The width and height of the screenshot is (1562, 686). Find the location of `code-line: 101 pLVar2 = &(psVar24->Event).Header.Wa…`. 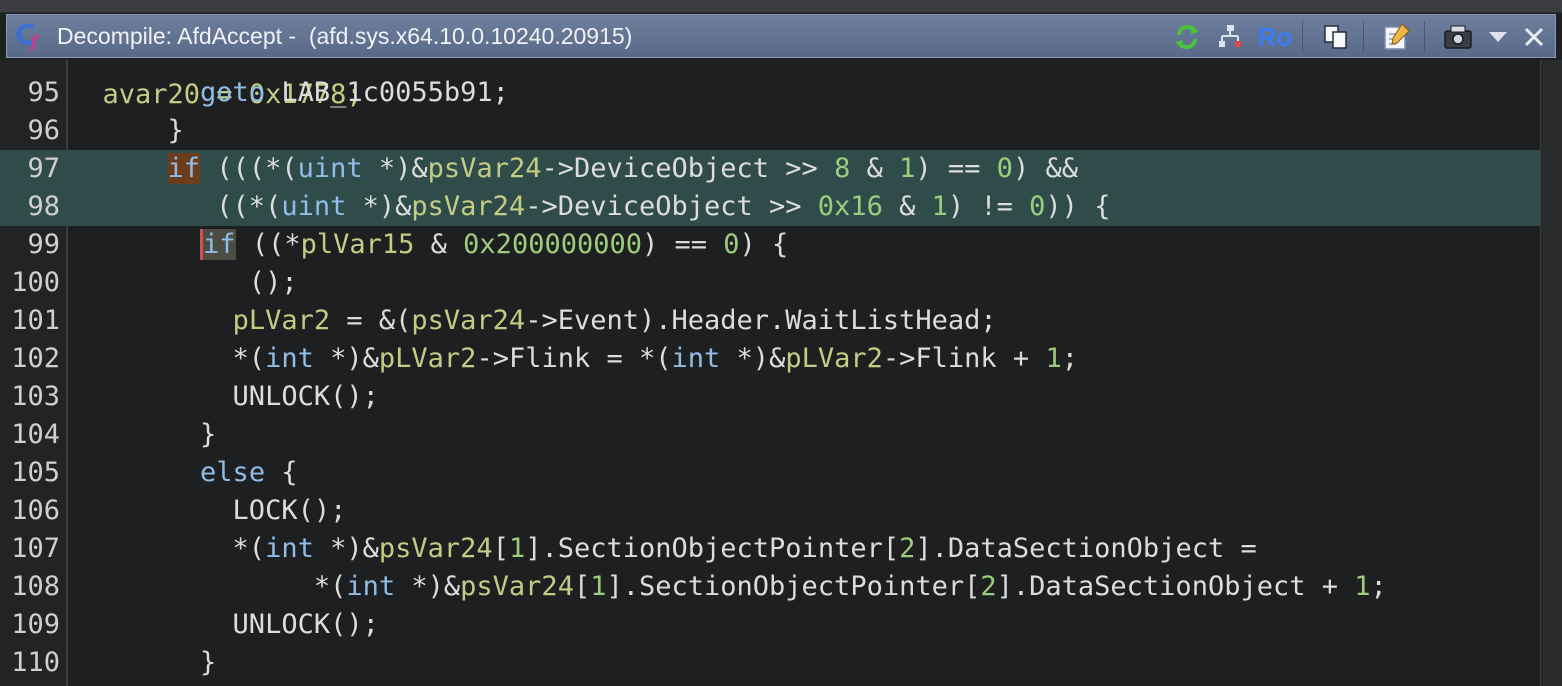

code-line: 101 pLVar2 = &(psVar24->Event).Header.Wa… is located at coordinates (770, 321).